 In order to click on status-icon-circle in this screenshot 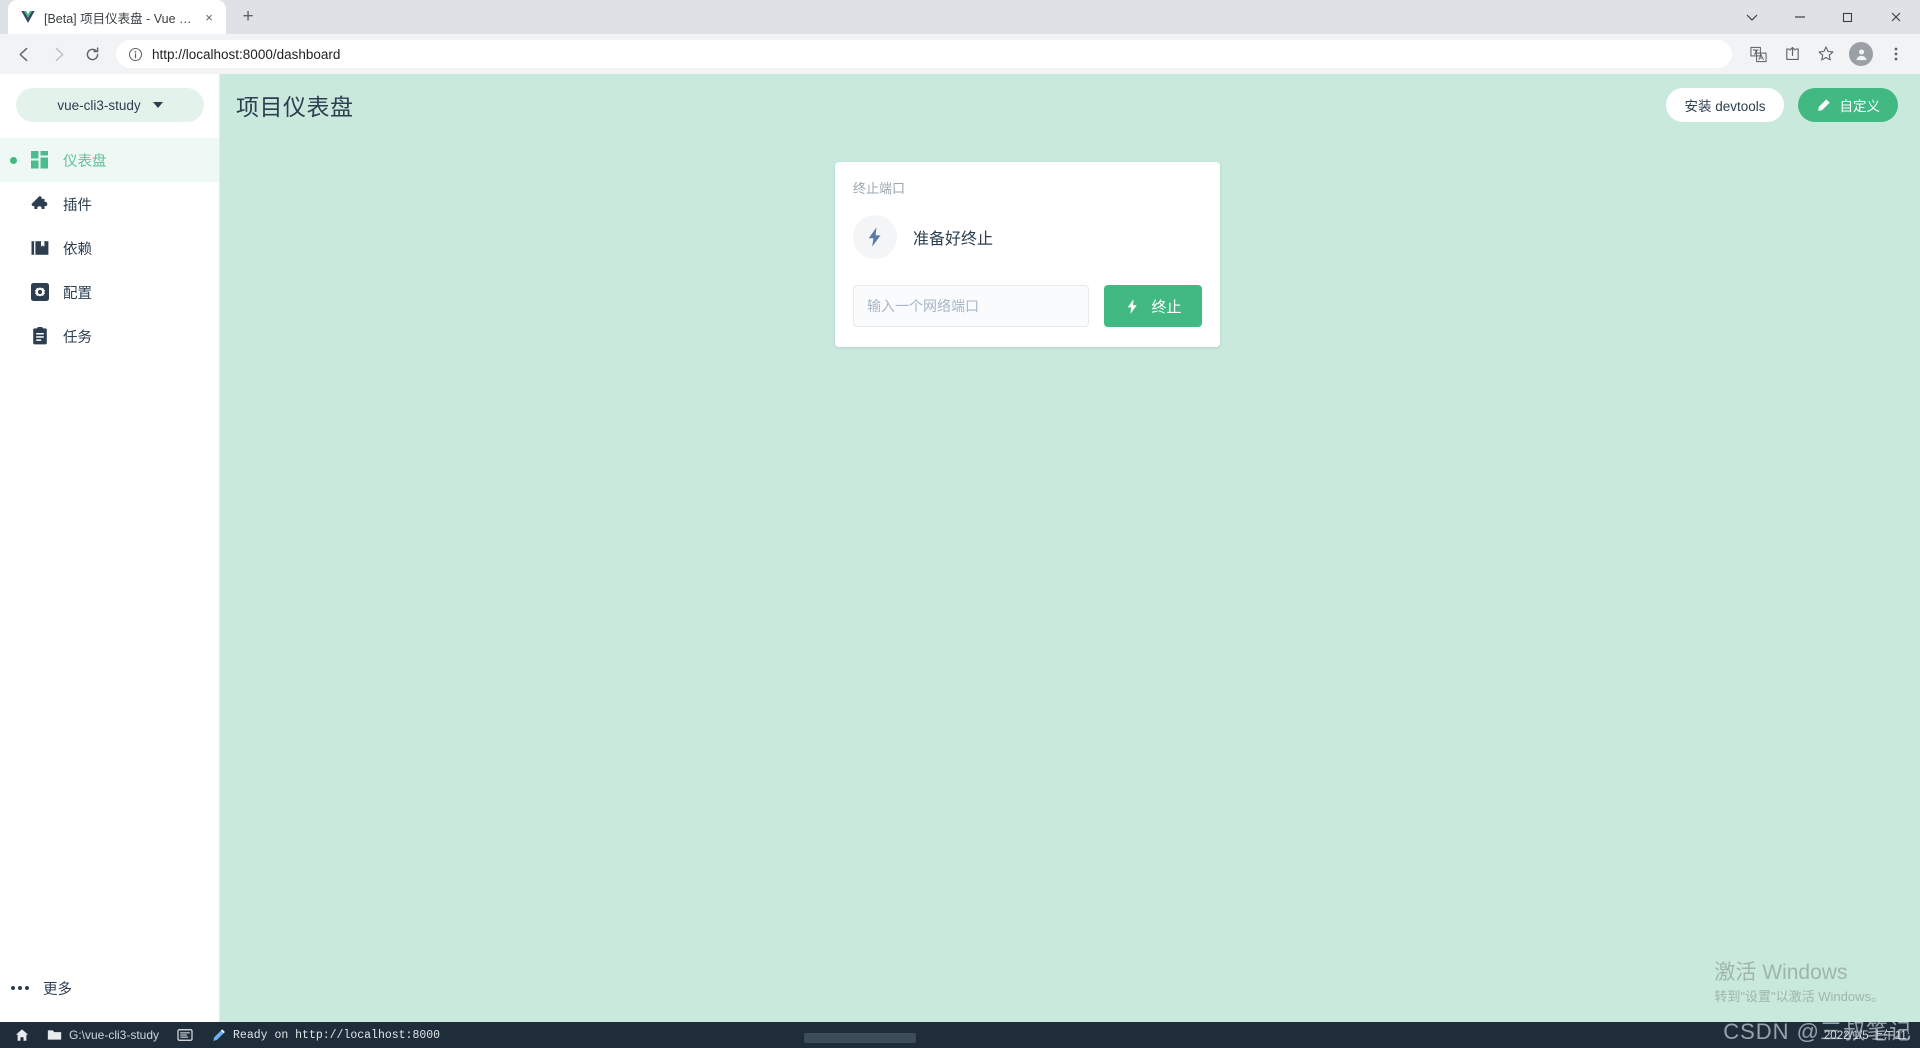, I will do `click(875, 237)`.